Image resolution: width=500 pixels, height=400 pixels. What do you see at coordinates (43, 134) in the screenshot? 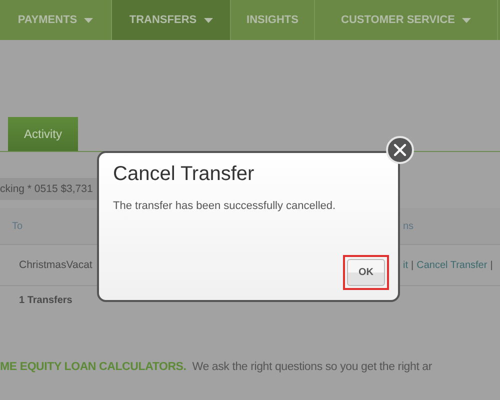
I see `tab: Activity` at bounding box center [43, 134].